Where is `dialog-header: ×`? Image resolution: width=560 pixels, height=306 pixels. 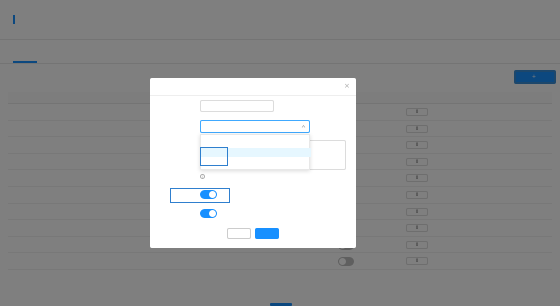 dialog-header: × is located at coordinates (253, 87).